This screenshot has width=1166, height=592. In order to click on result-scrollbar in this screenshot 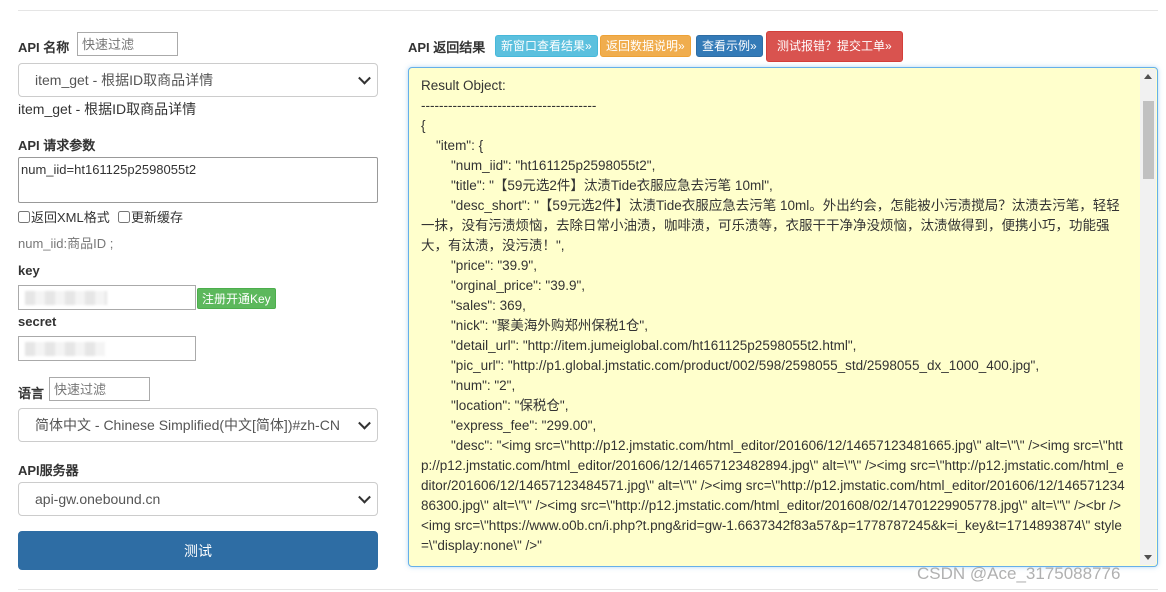, I will do `click(1148, 317)`.